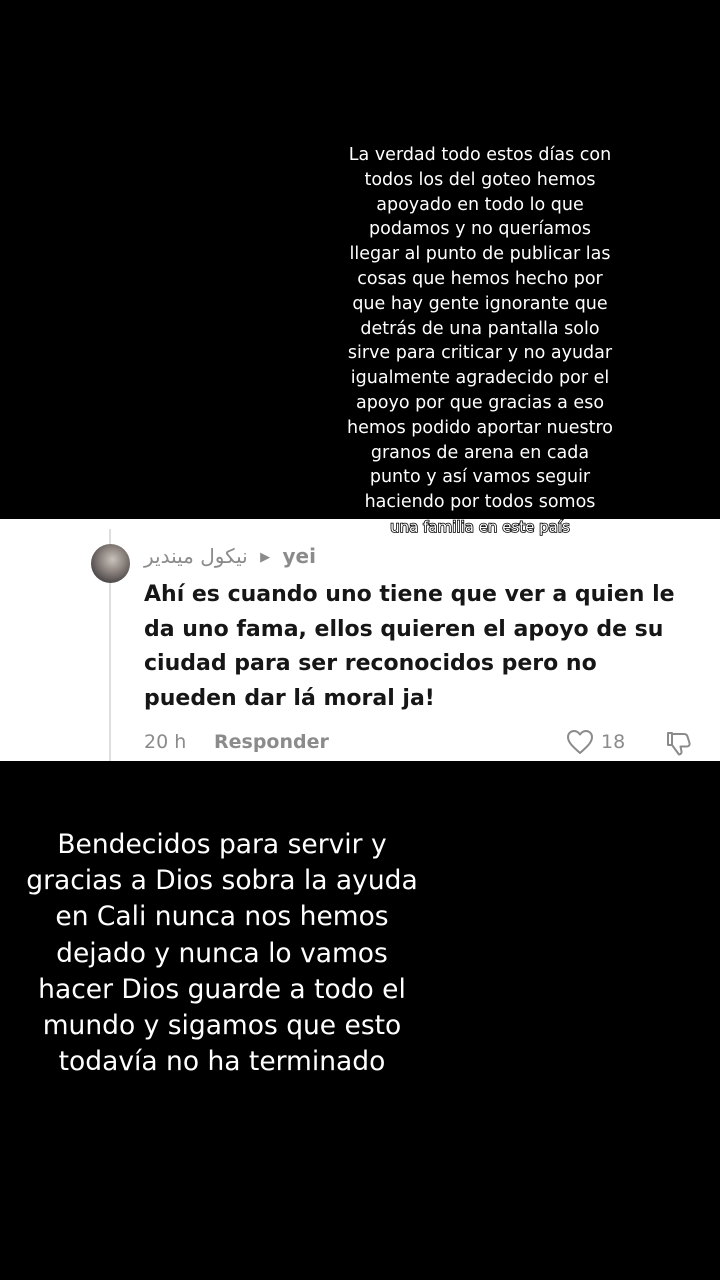 The height and width of the screenshot is (1280, 720). What do you see at coordinates (480, 427) in the screenshot?
I see `caption-line: hemos podido aportar nuestro` at bounding box center [480, 427].